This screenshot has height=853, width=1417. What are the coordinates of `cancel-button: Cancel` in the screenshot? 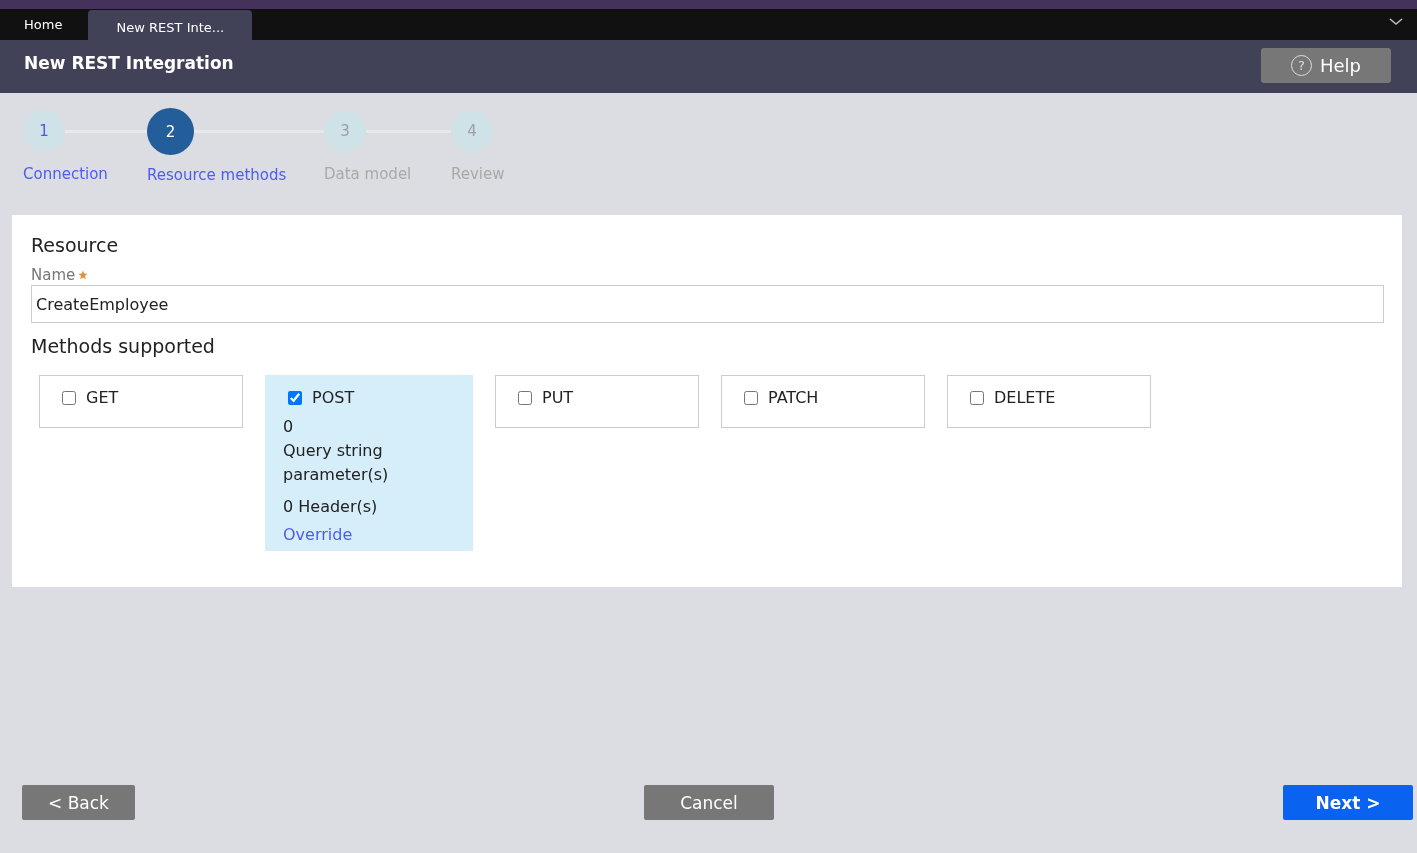 It's located at (709, 802).